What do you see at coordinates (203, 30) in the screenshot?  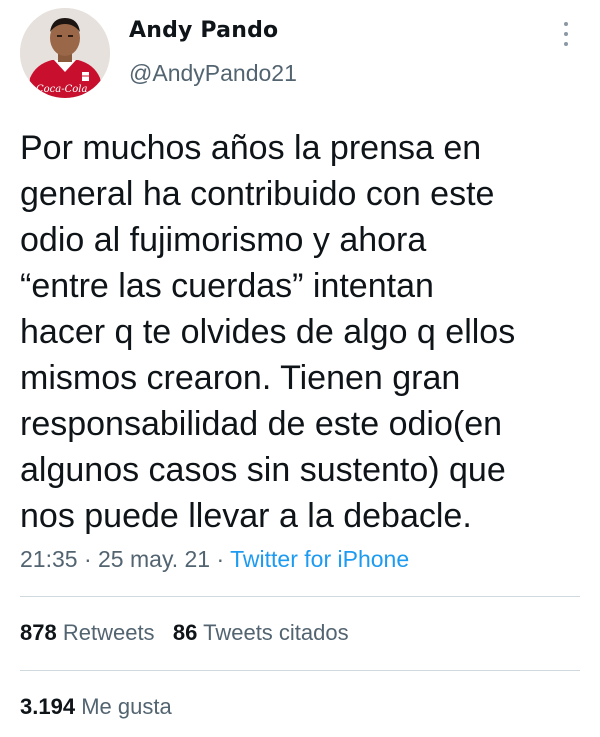 I see `author-name: Andy Pando` at bounding box center [203, 30].